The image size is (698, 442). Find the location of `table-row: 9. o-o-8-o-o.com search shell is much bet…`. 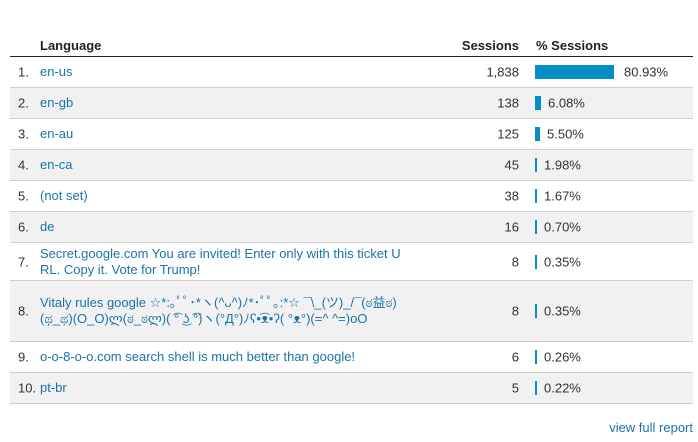

table-row: 9. o-o-8-o-o.com search shell is much bet… is located at coordinates (351, 357).